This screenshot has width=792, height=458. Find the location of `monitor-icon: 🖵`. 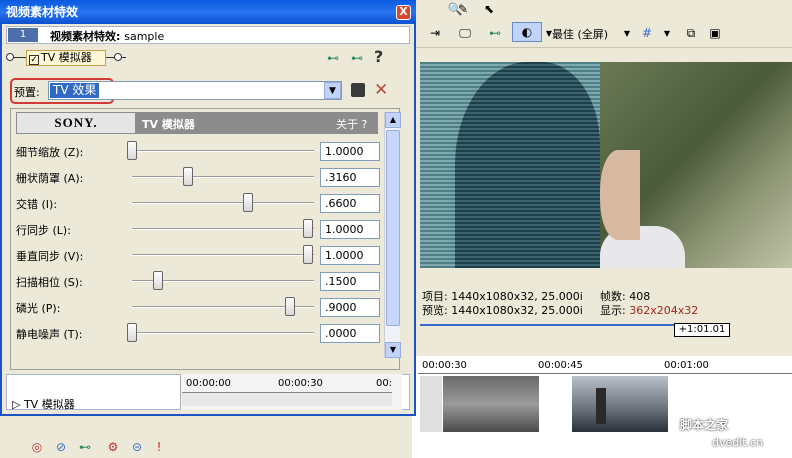

monitor-icon: 🖵 is located at coordinates (465, 33).